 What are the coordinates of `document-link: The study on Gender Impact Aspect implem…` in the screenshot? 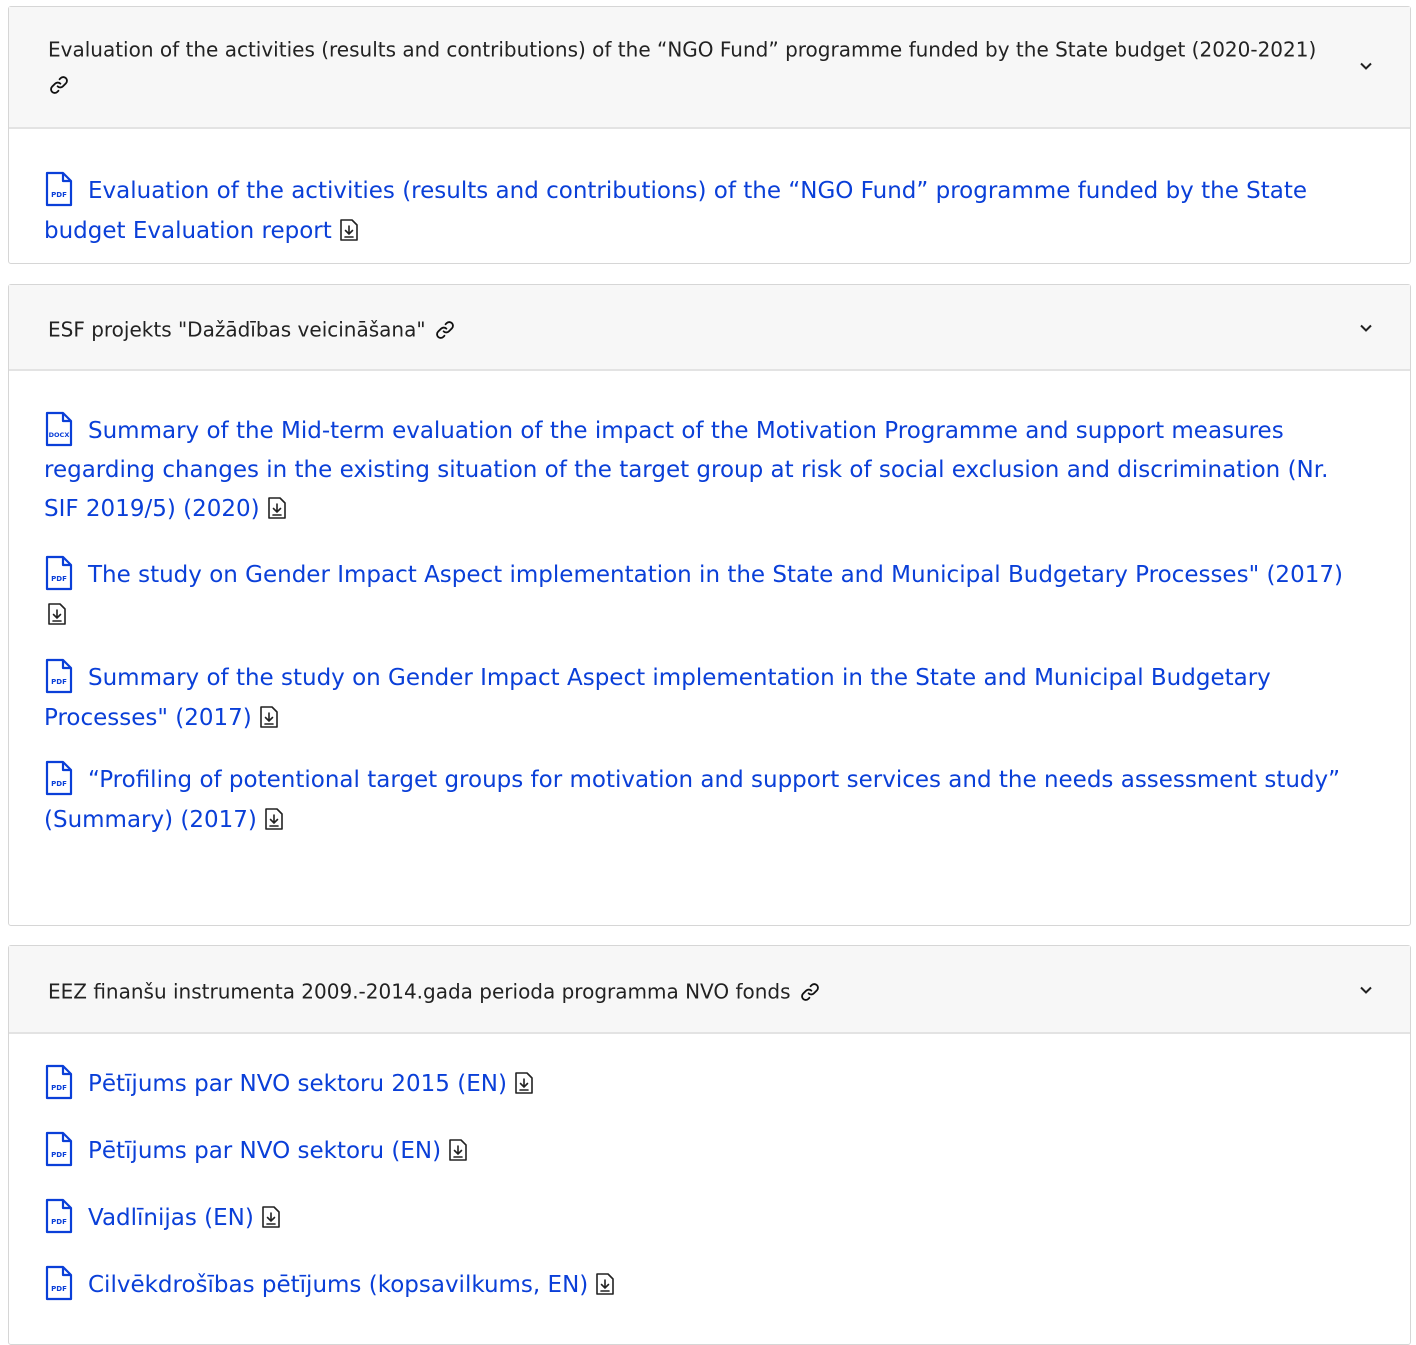 It's located at (715, 575).